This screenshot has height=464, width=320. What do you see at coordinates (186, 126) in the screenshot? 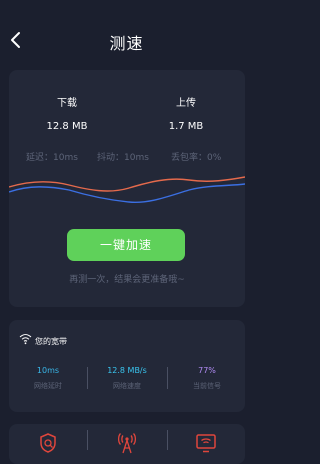
I see `upload-value: 1.7 MB` at bounding box center [186, 126].